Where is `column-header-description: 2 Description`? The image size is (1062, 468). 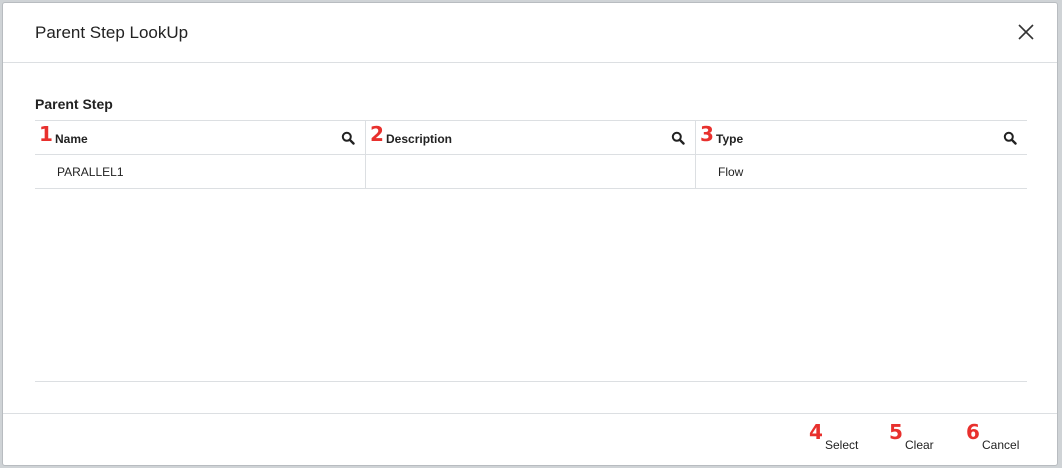 column-header-description: 2 Description is located at coordinates (531, 137).